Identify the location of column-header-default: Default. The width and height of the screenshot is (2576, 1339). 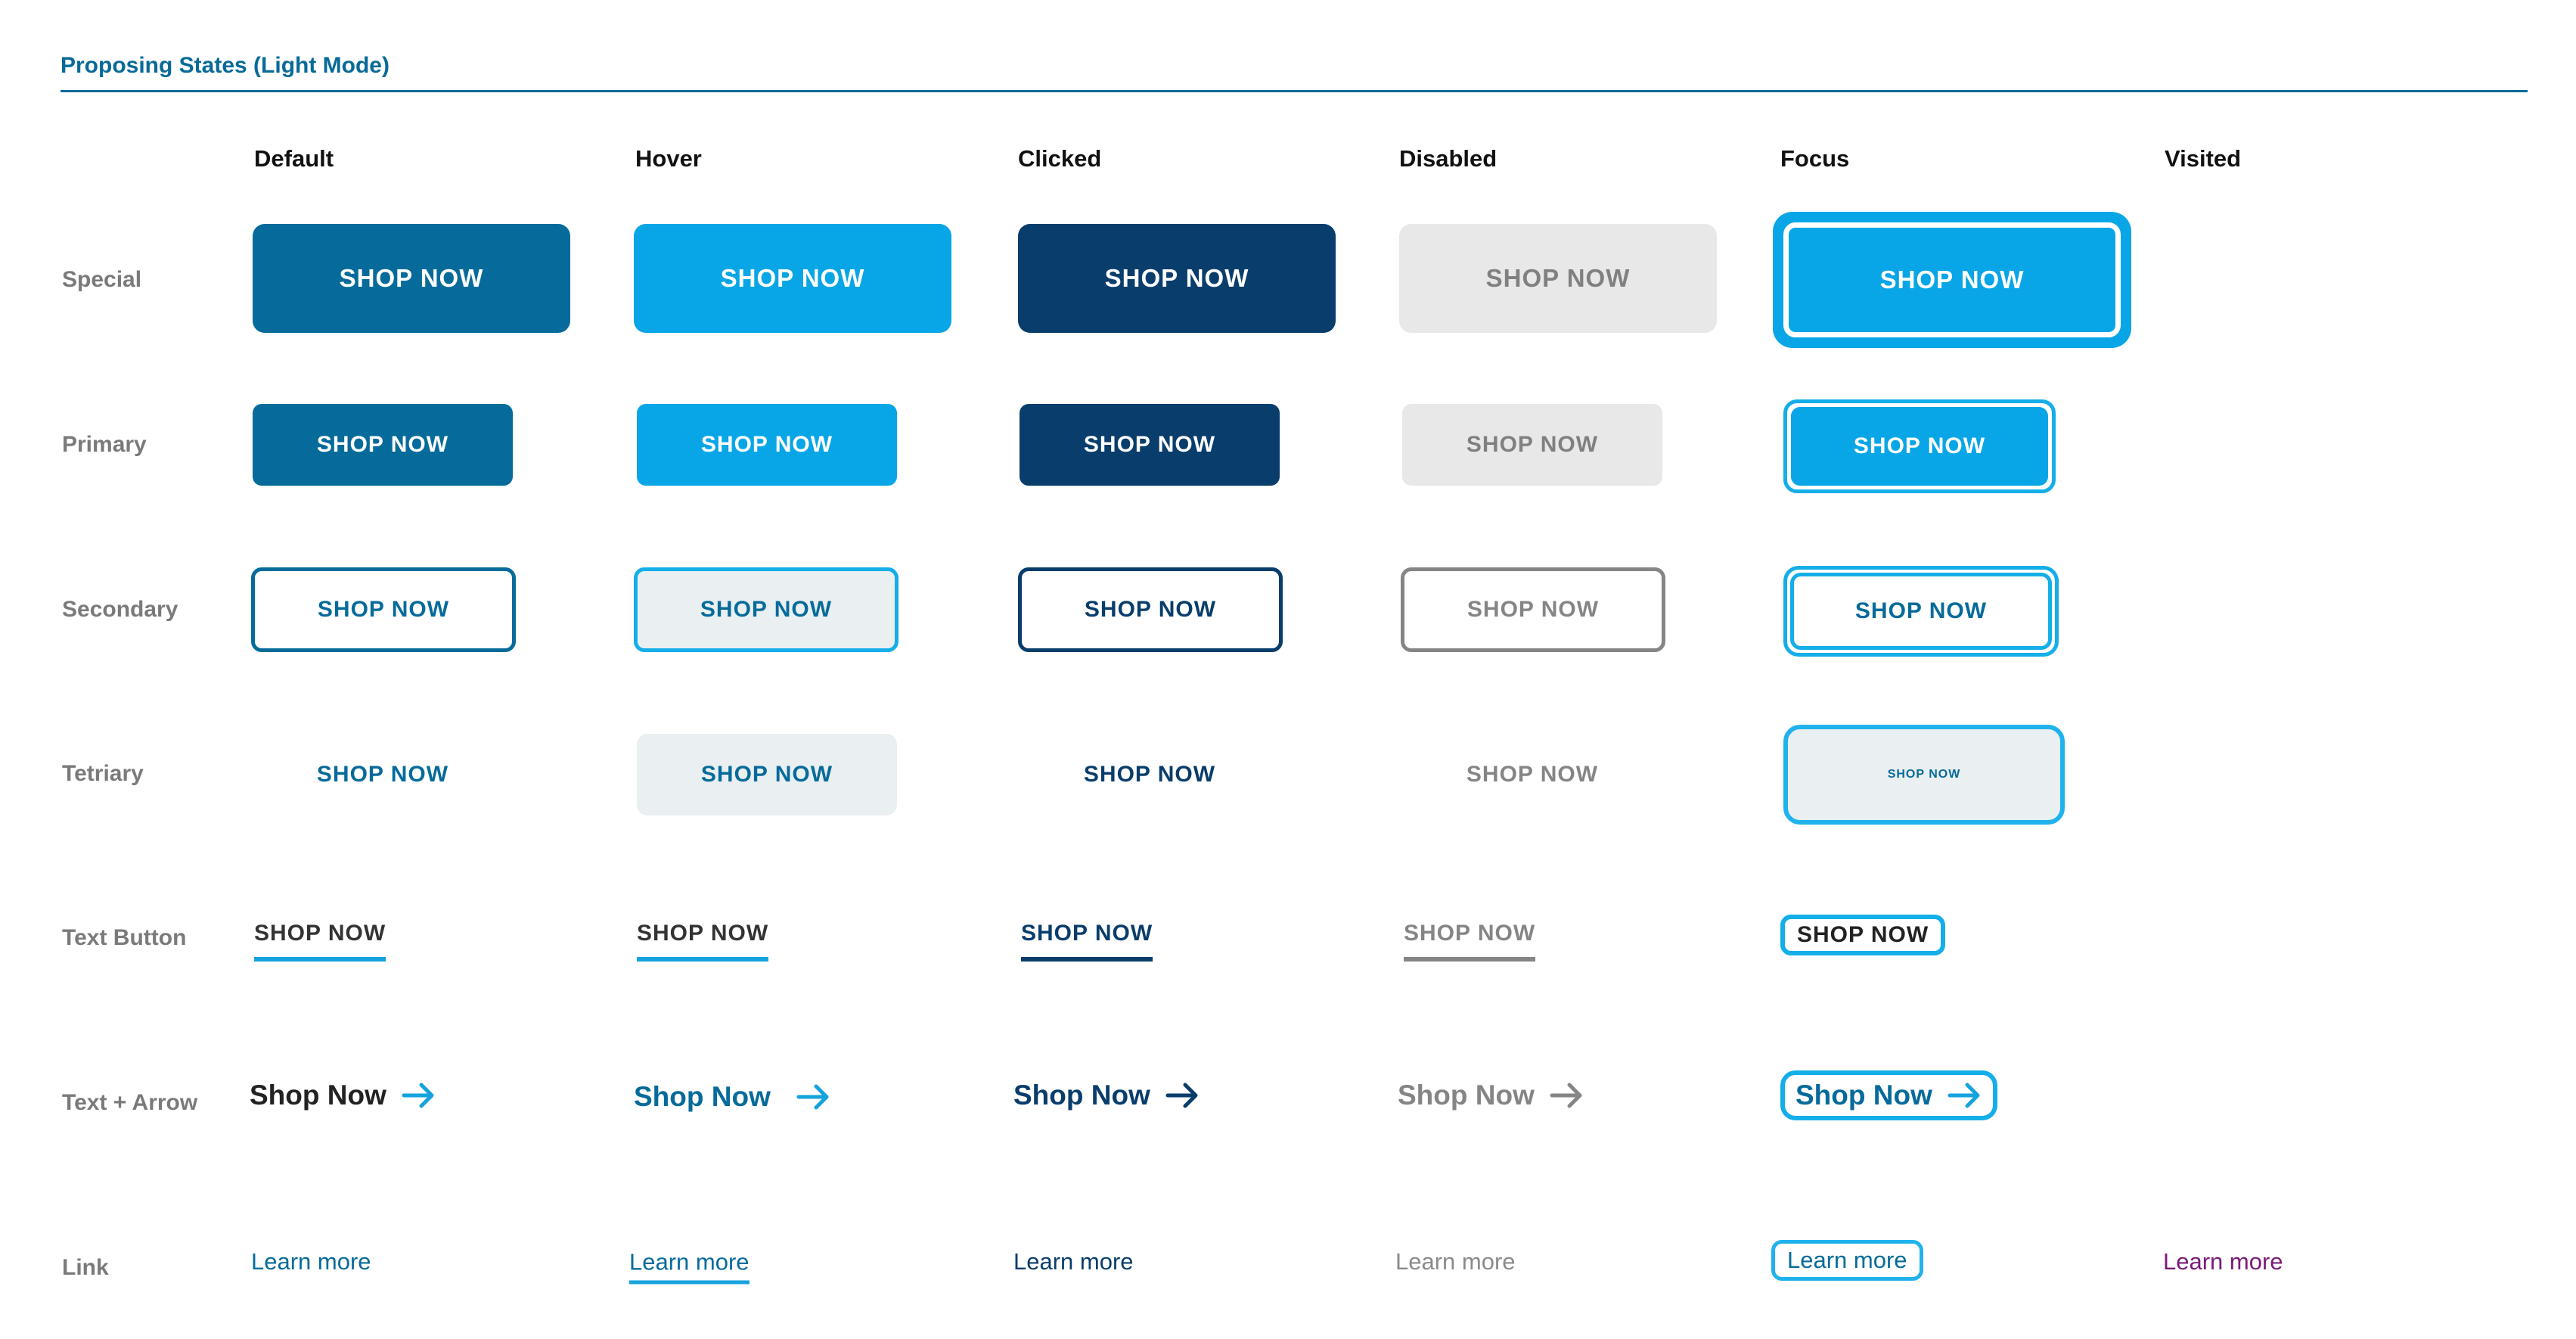
(294, 158).